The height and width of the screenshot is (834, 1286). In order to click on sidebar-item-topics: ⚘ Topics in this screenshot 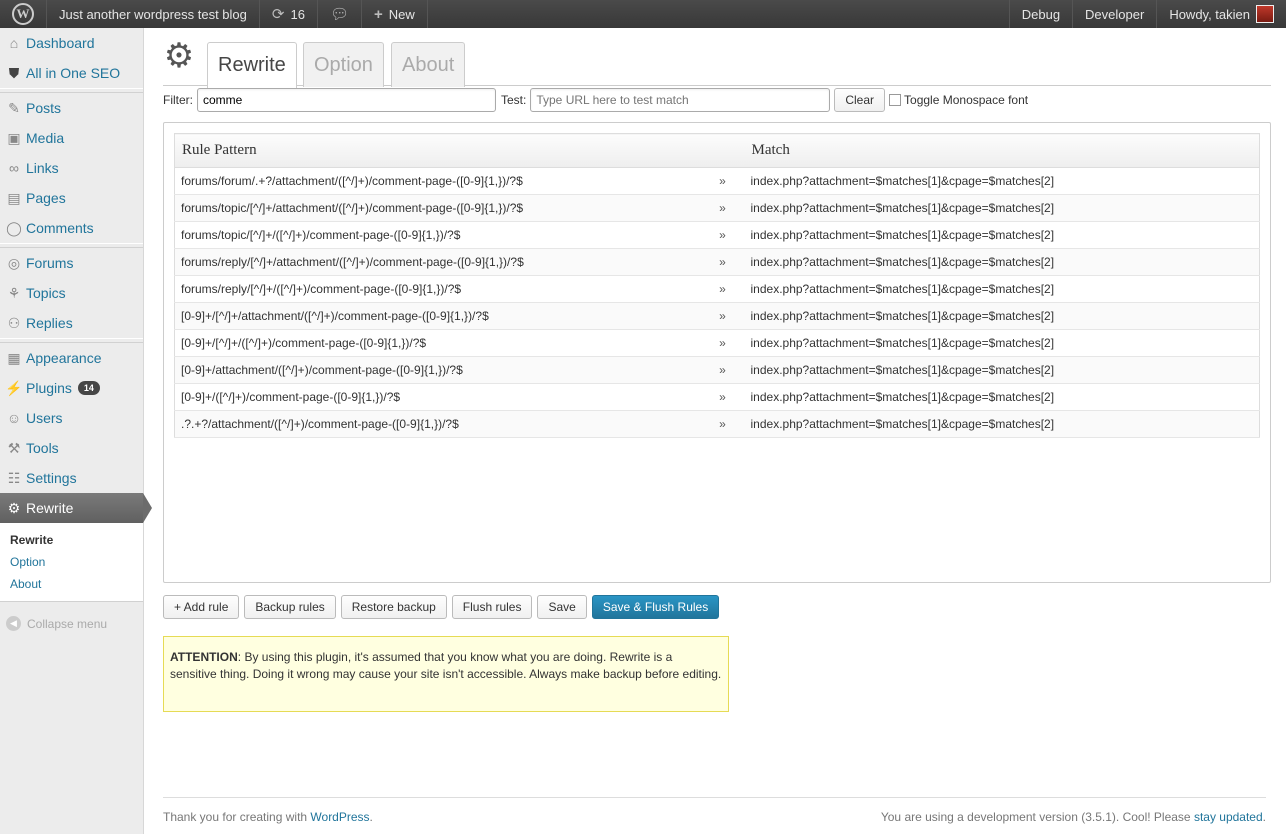, I will do `click(71, 293)`.